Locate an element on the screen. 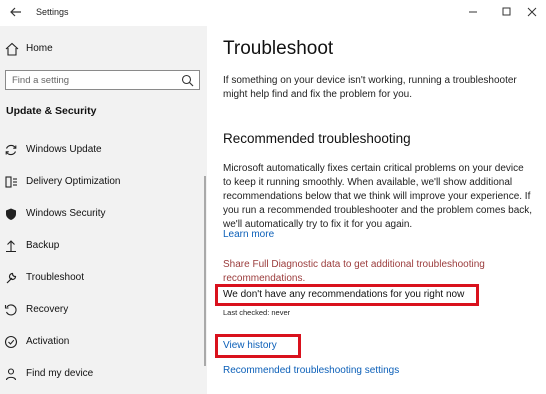 The width and height of the screenshot is (546, 394). sidebar-item-label: Recovery is located at coordinates (47, 309).